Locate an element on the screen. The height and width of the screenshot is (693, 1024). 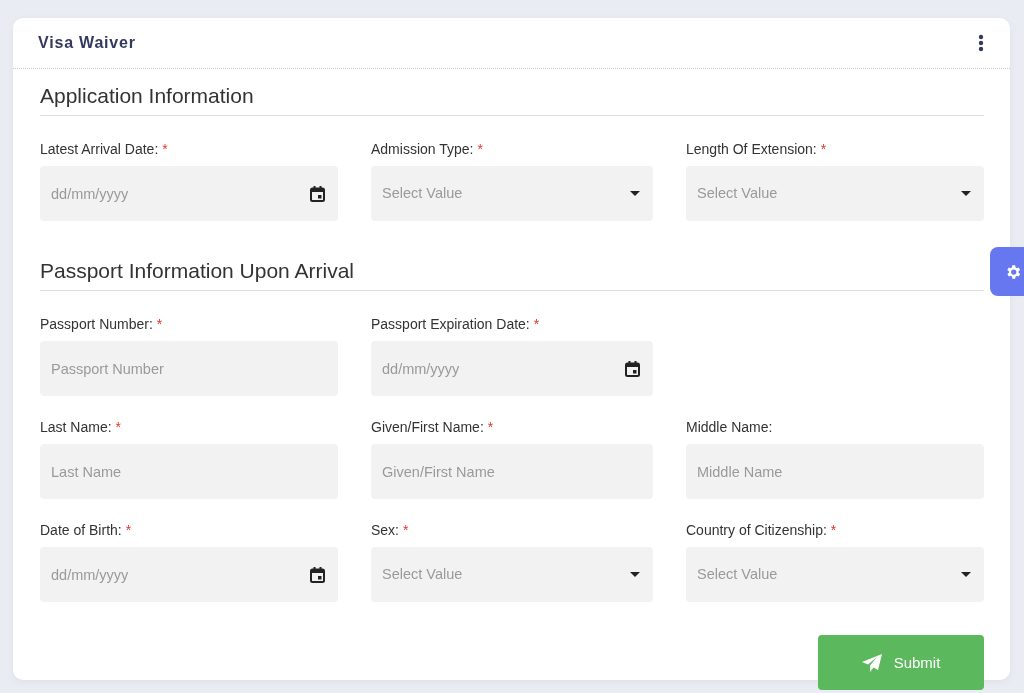
field-label: Admission Type: is located at coordinates (422, 150).